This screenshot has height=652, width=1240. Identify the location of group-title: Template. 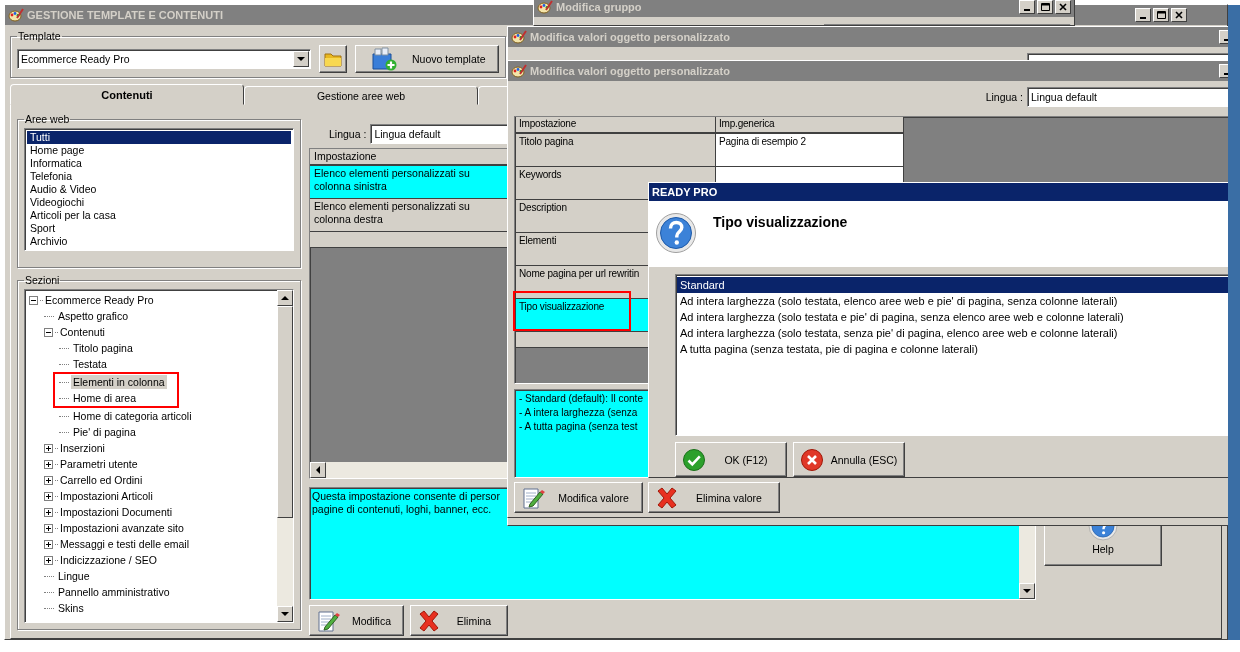
(39, 36).